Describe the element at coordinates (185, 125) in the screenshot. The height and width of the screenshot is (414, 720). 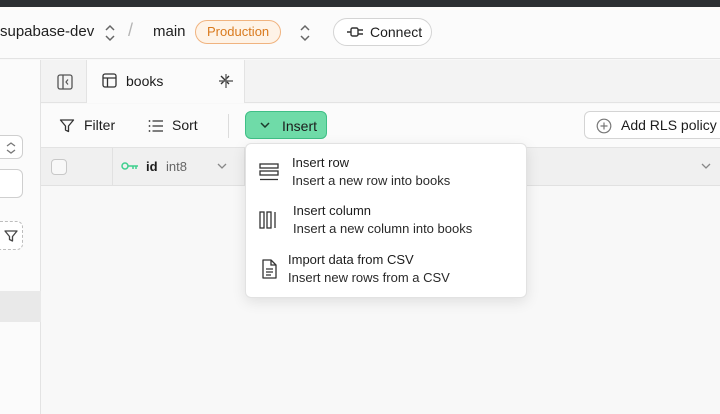
I see `sort-label: Sort` at that location.